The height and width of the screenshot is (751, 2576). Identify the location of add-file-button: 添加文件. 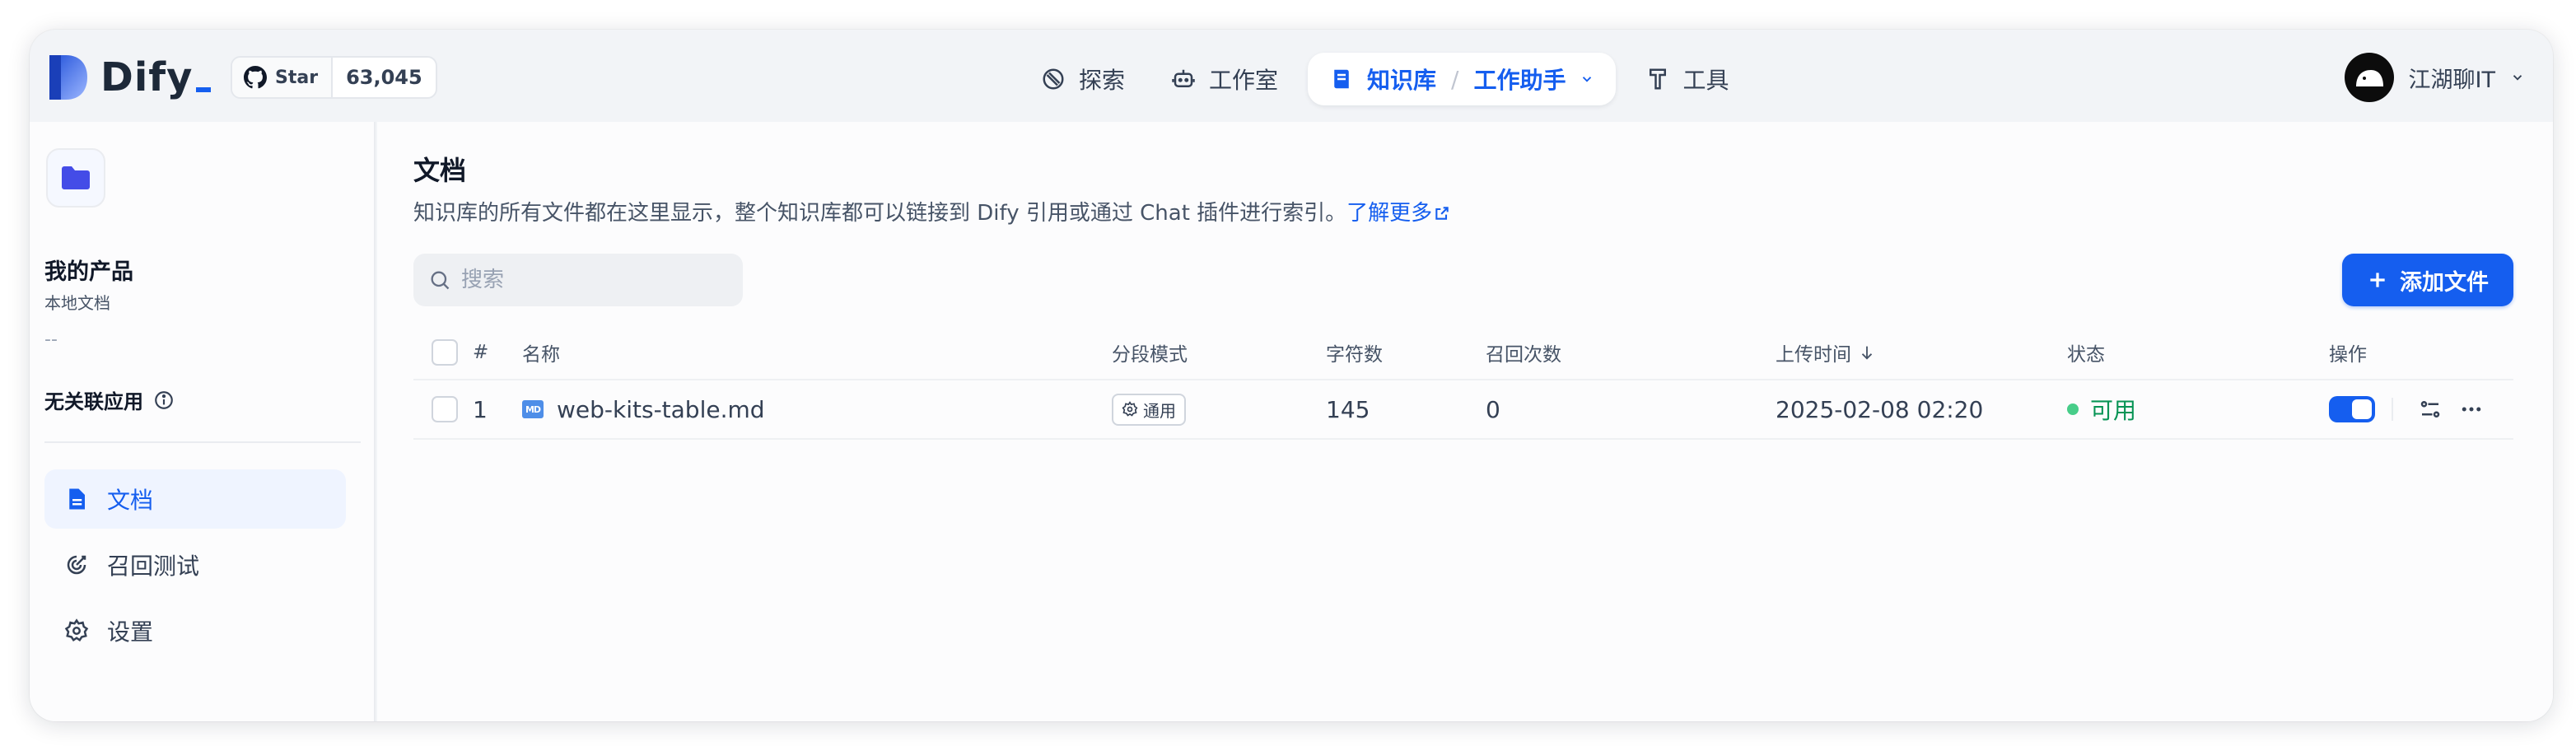
(2427, 280).